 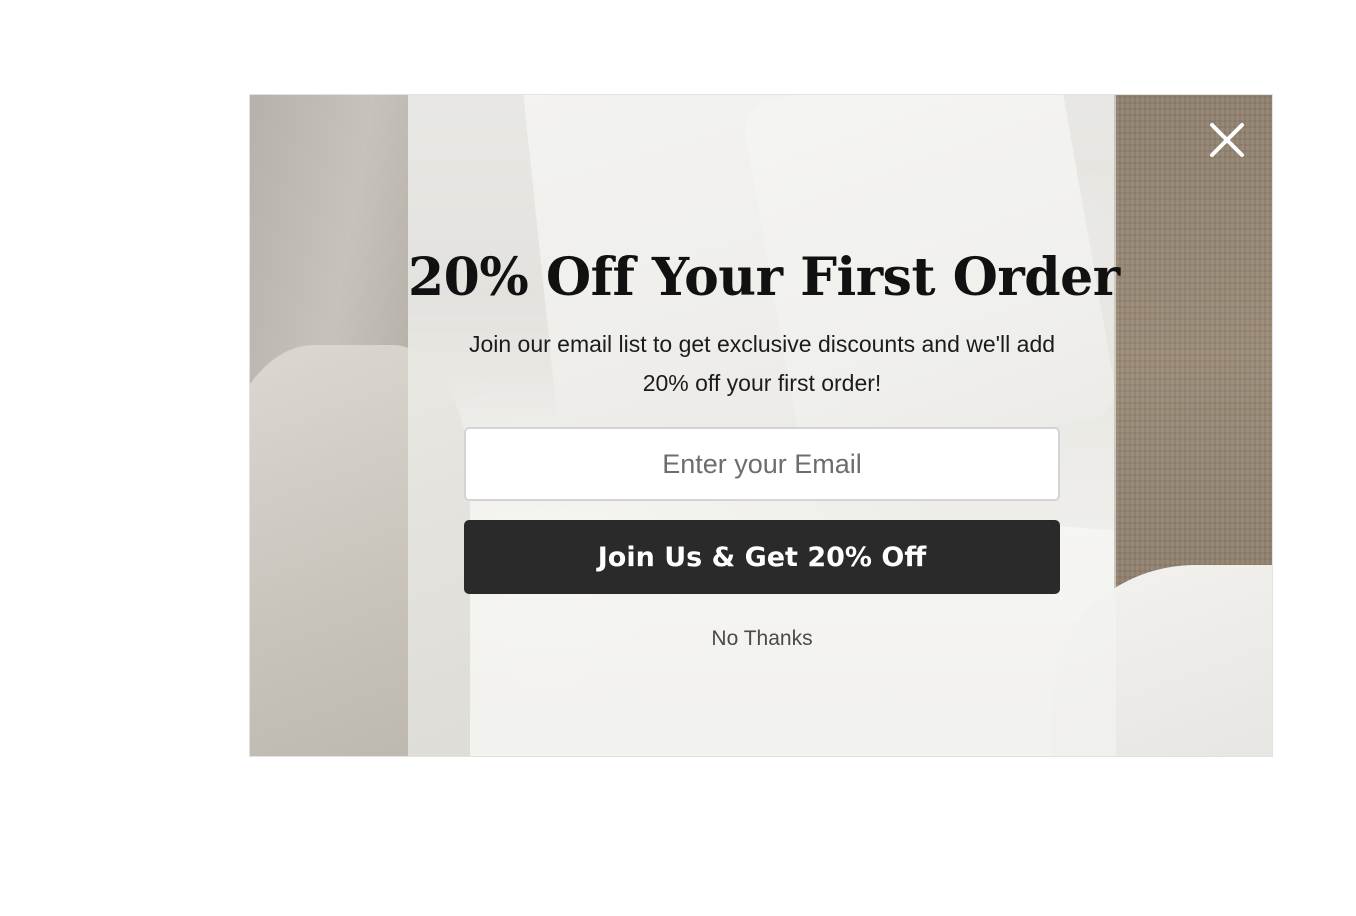 What do you see at coordinates (762, 557) in the screenshot?
I see `join-button: Join Us & Get 20% Off` at bounding box center [762, 557].